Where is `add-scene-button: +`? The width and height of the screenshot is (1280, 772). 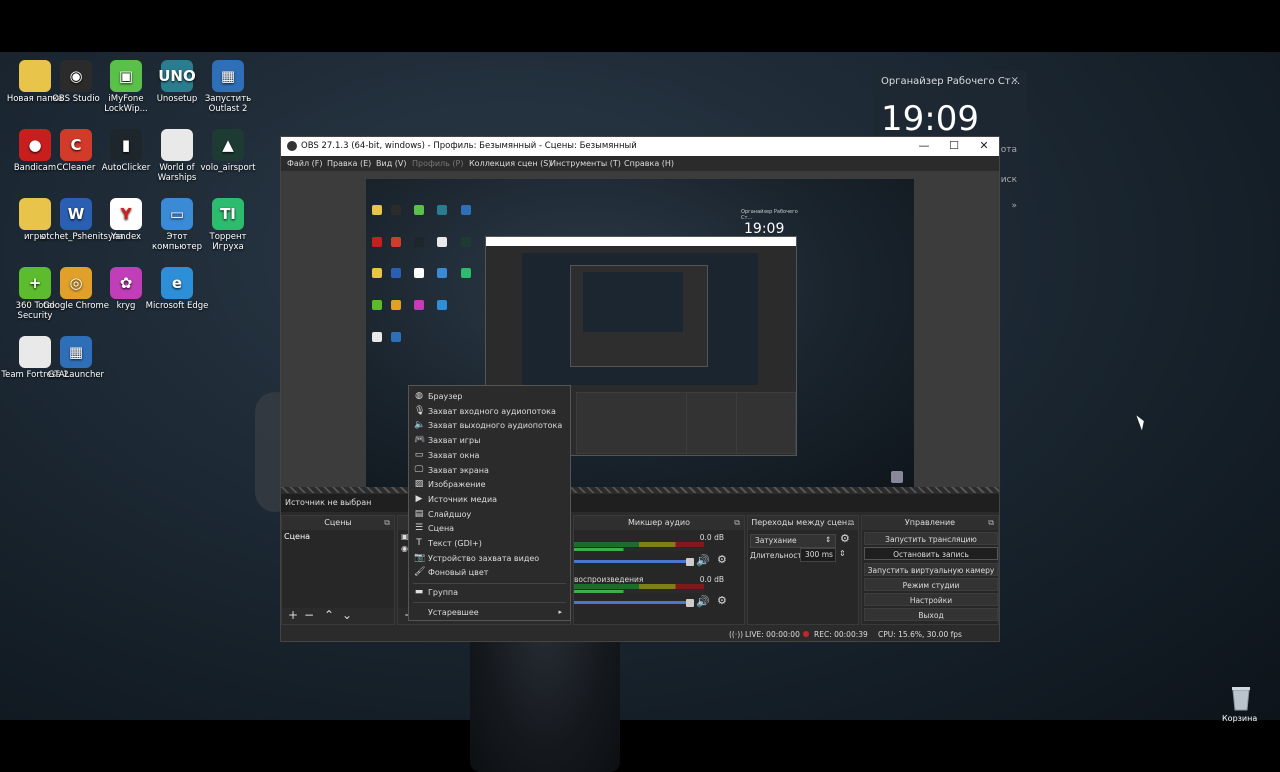
add-scene-button: + is located at coordinates (293, 615).